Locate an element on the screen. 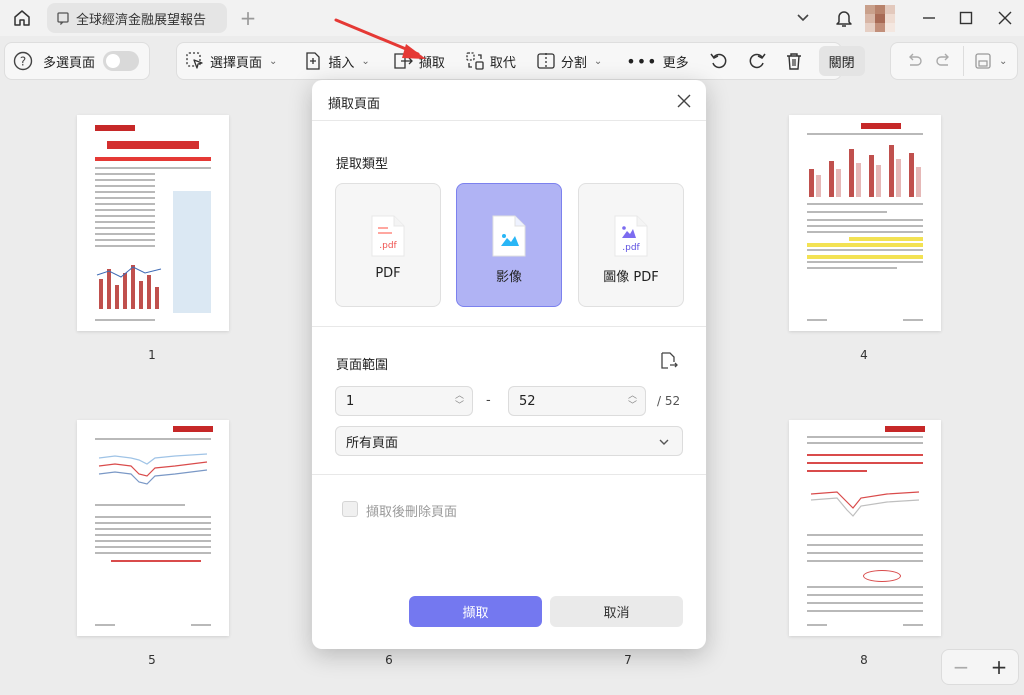 The width and height of the screenshot is (1024, 695). minimize-button is located at coordinates (929, 18).